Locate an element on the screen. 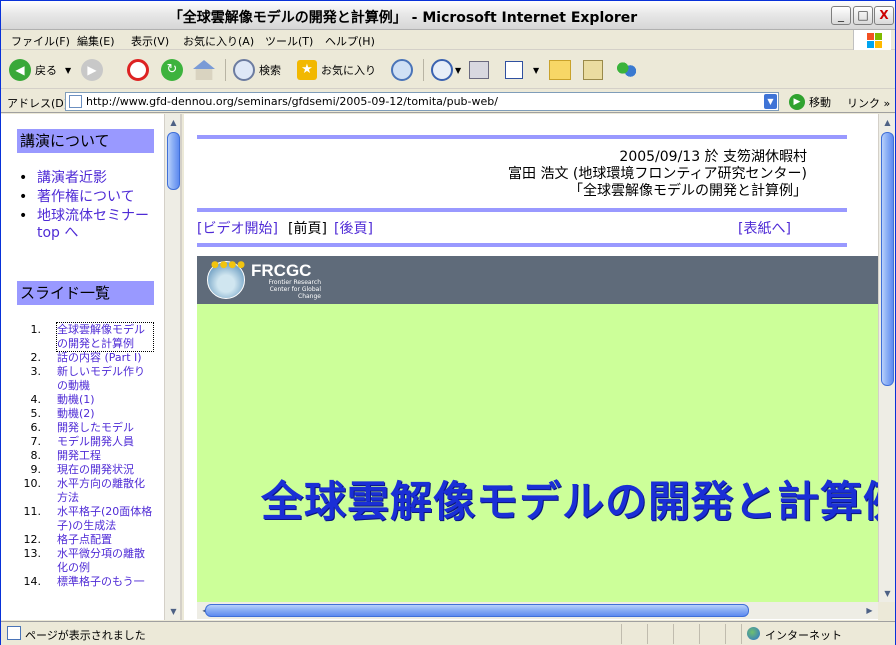  slide-list-item: 7. モデル開発人員 is located at coordinates (82, 442).